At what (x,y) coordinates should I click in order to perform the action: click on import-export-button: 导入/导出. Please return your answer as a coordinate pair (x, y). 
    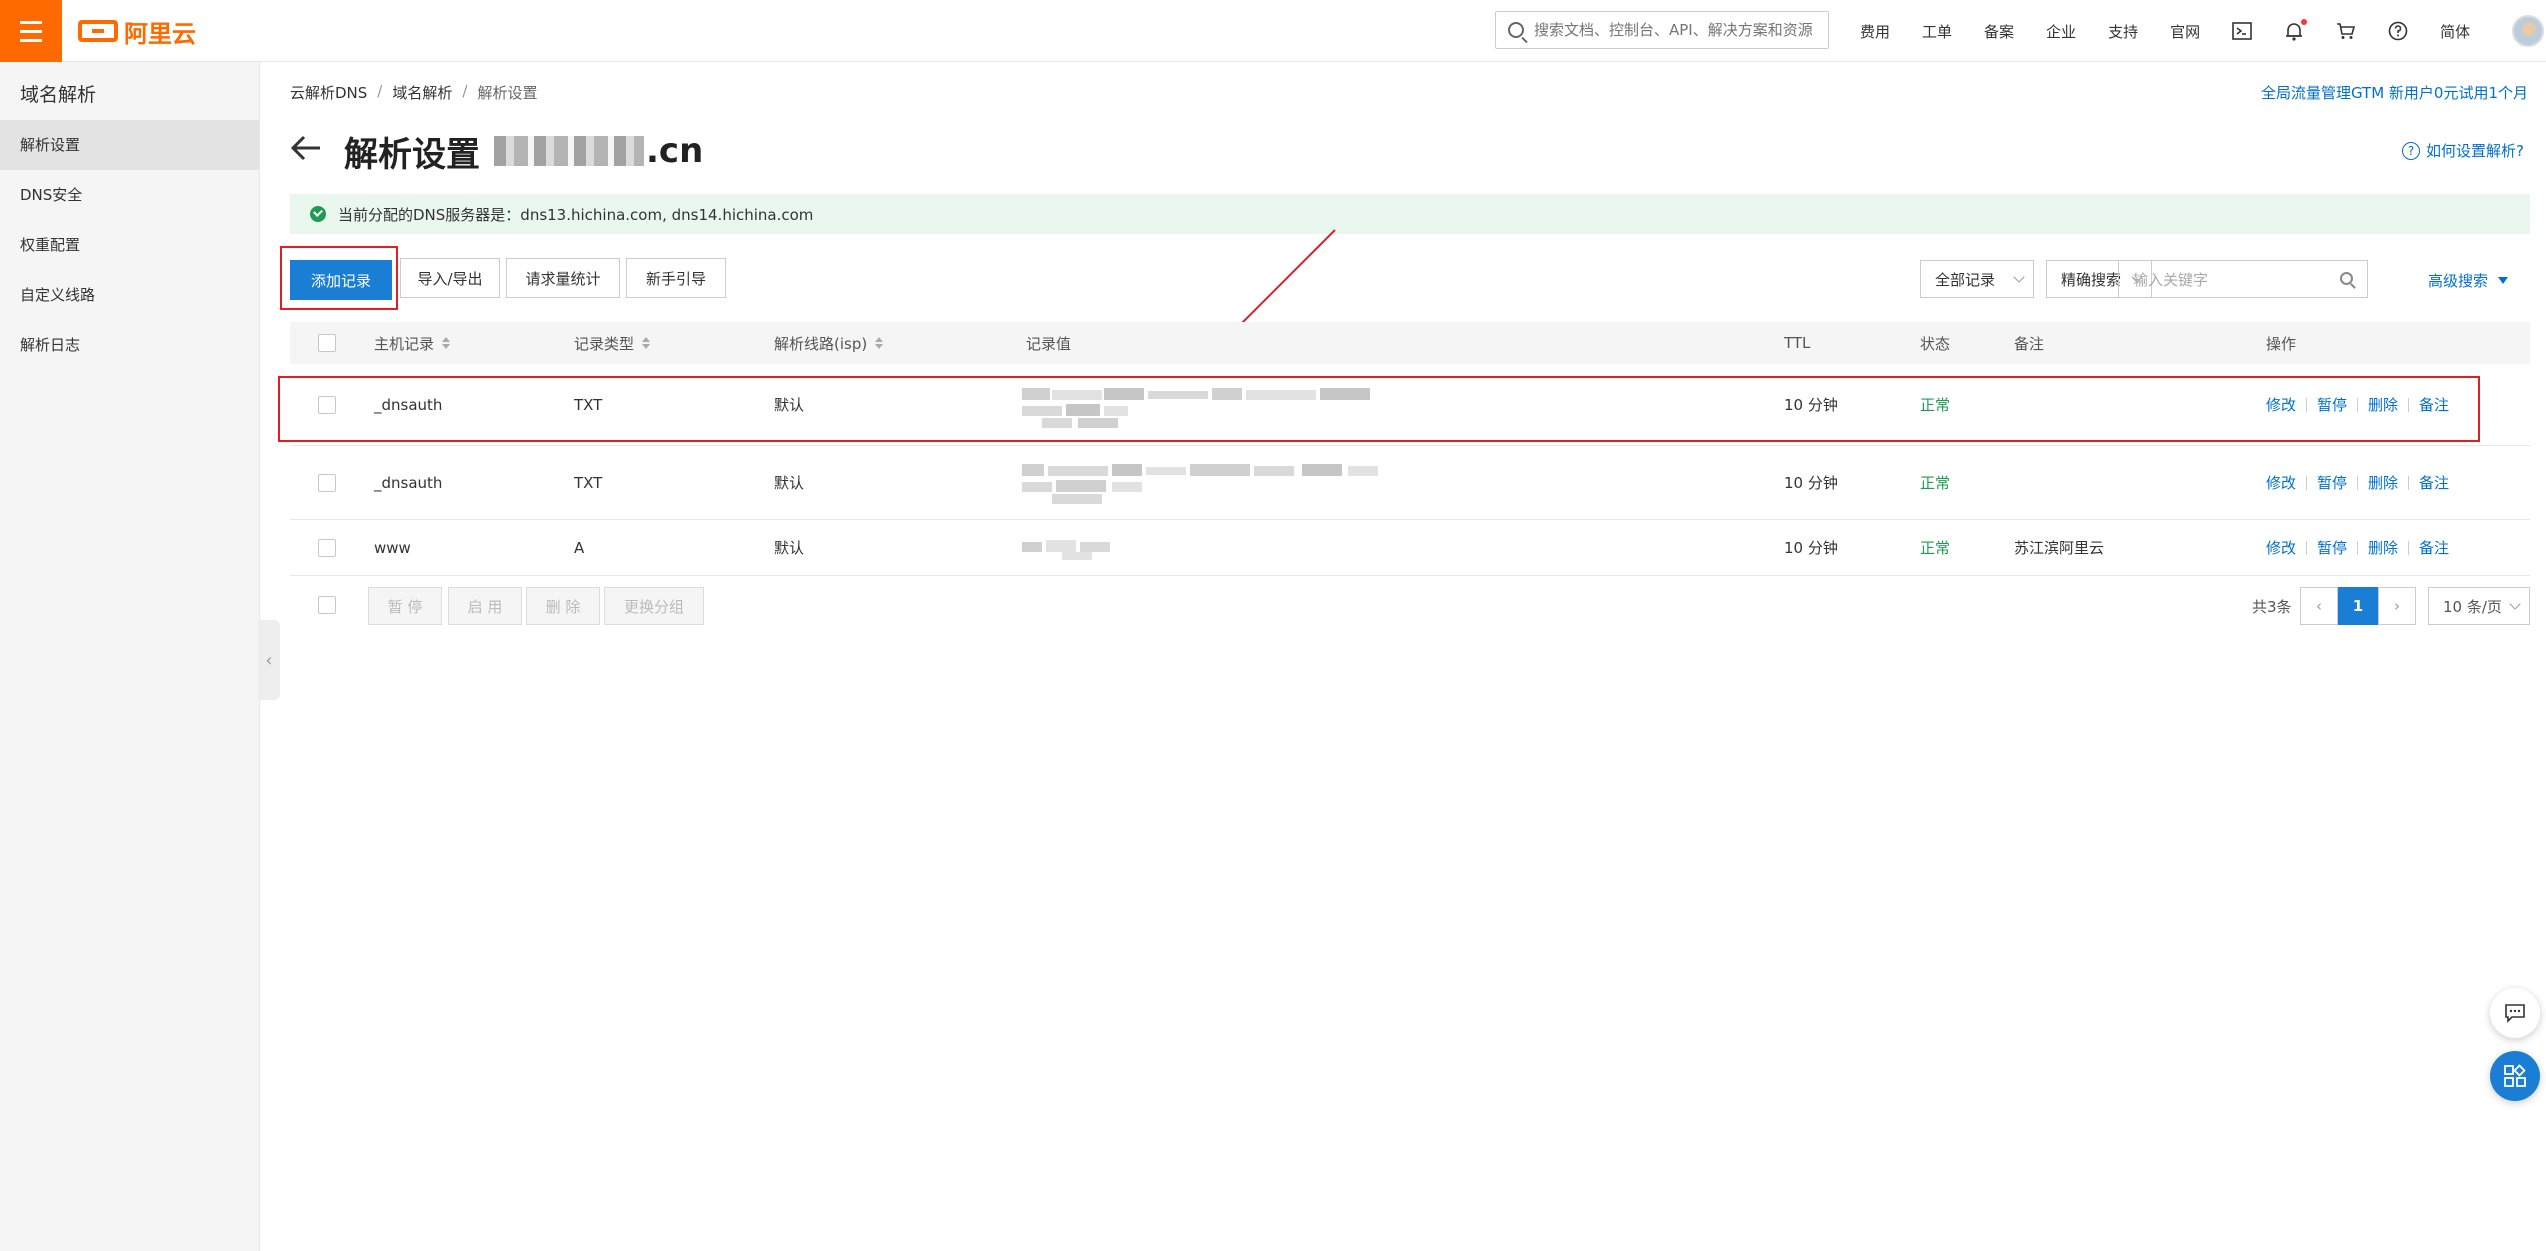
    Looking at the image, I should click on (450, 278).